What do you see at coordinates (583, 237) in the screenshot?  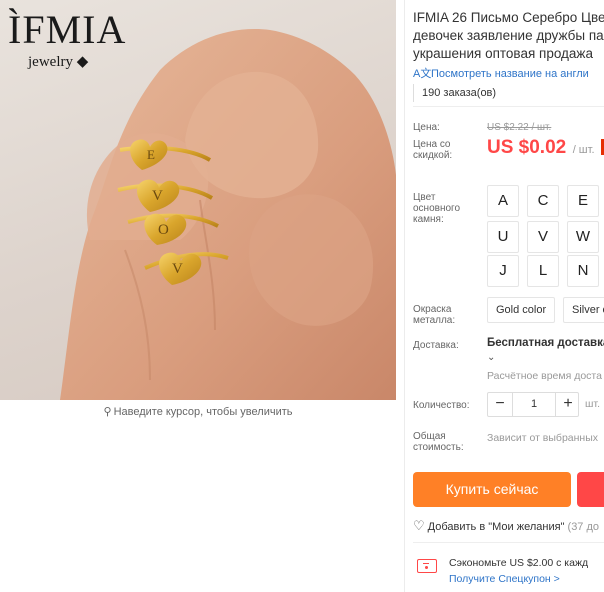 I see `option-letter-w: W` at bounding box center [583, 237].